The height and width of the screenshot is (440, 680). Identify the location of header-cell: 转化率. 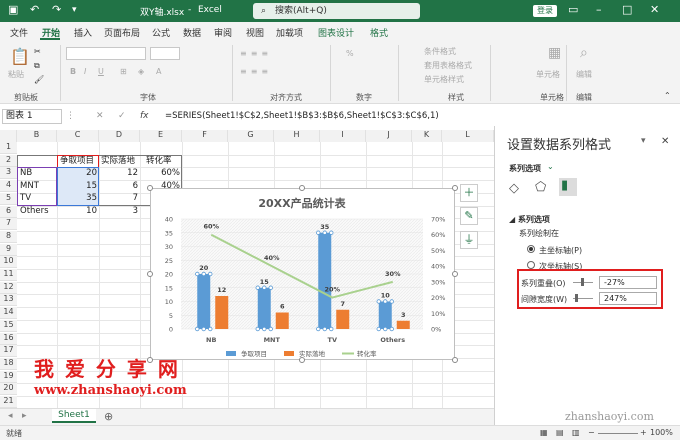
(159, 161).